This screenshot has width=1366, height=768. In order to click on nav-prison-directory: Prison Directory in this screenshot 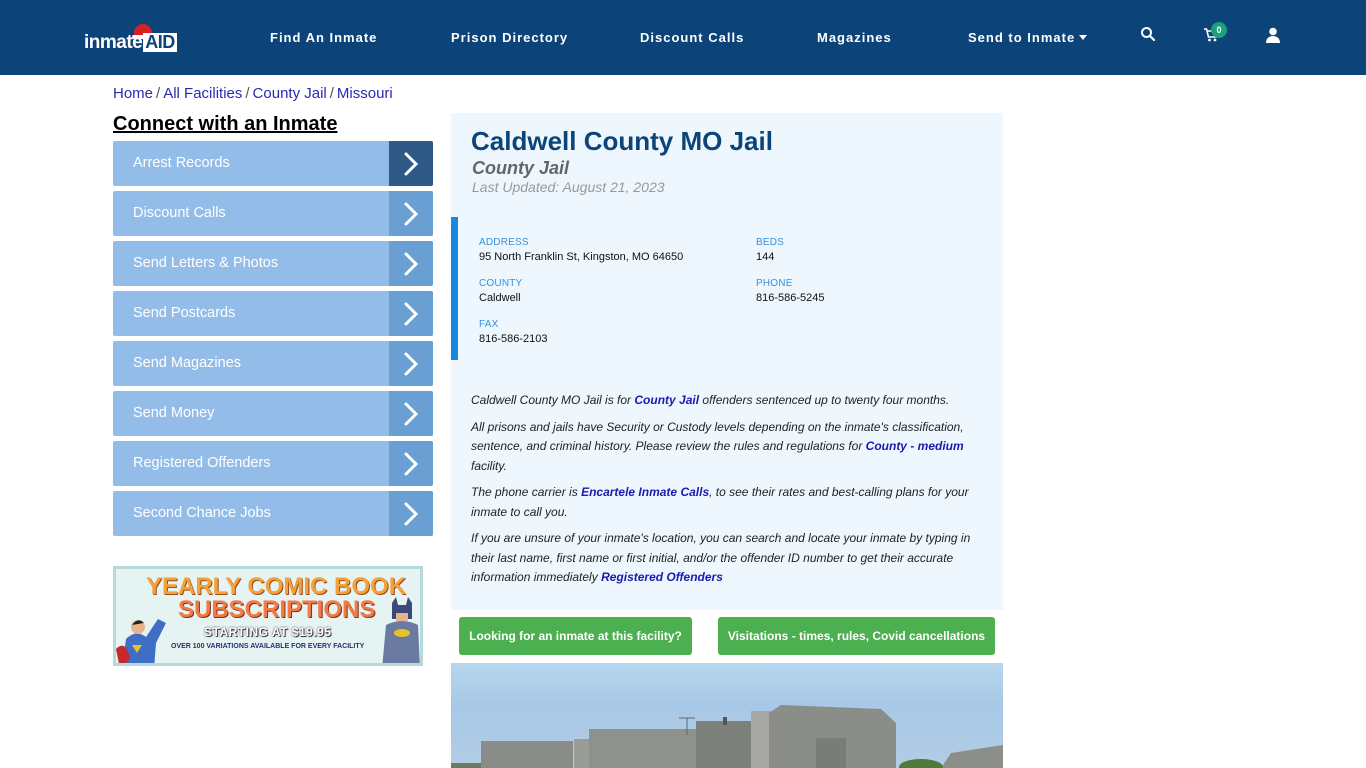, I will do `click(509, 37)`.